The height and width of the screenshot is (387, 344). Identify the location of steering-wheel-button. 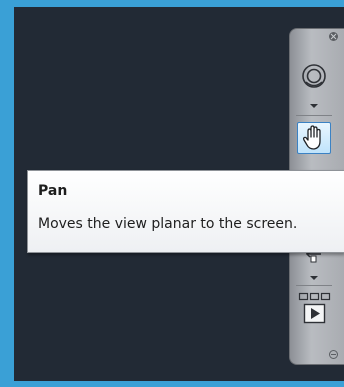
(314, 77).